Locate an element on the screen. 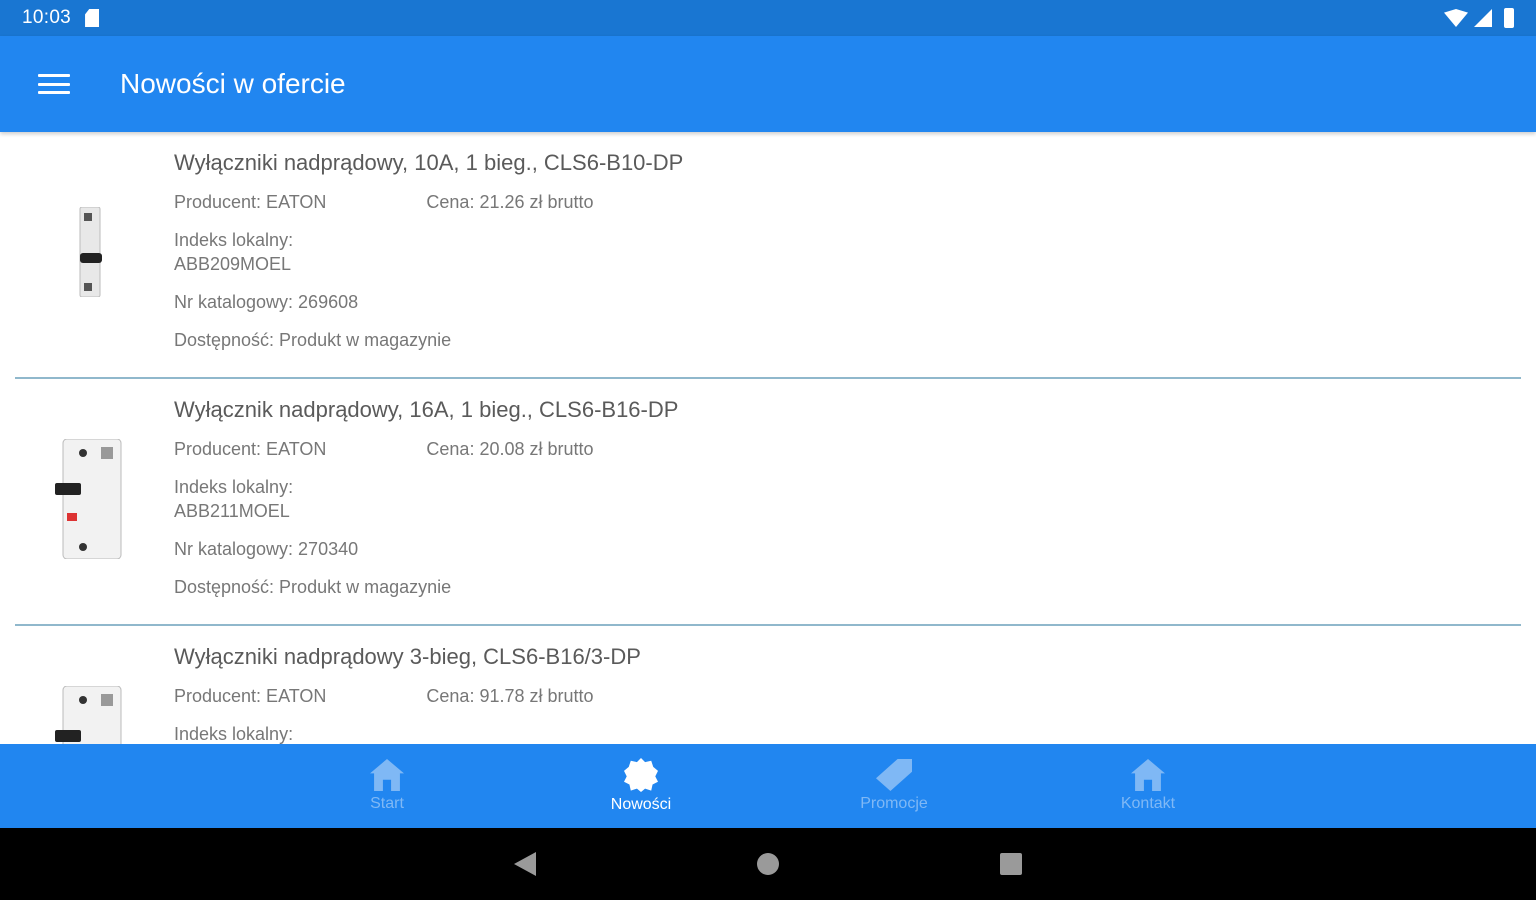 This screenshot has height=900, width=1536. status-icons is located at coordinates (1479, 18).